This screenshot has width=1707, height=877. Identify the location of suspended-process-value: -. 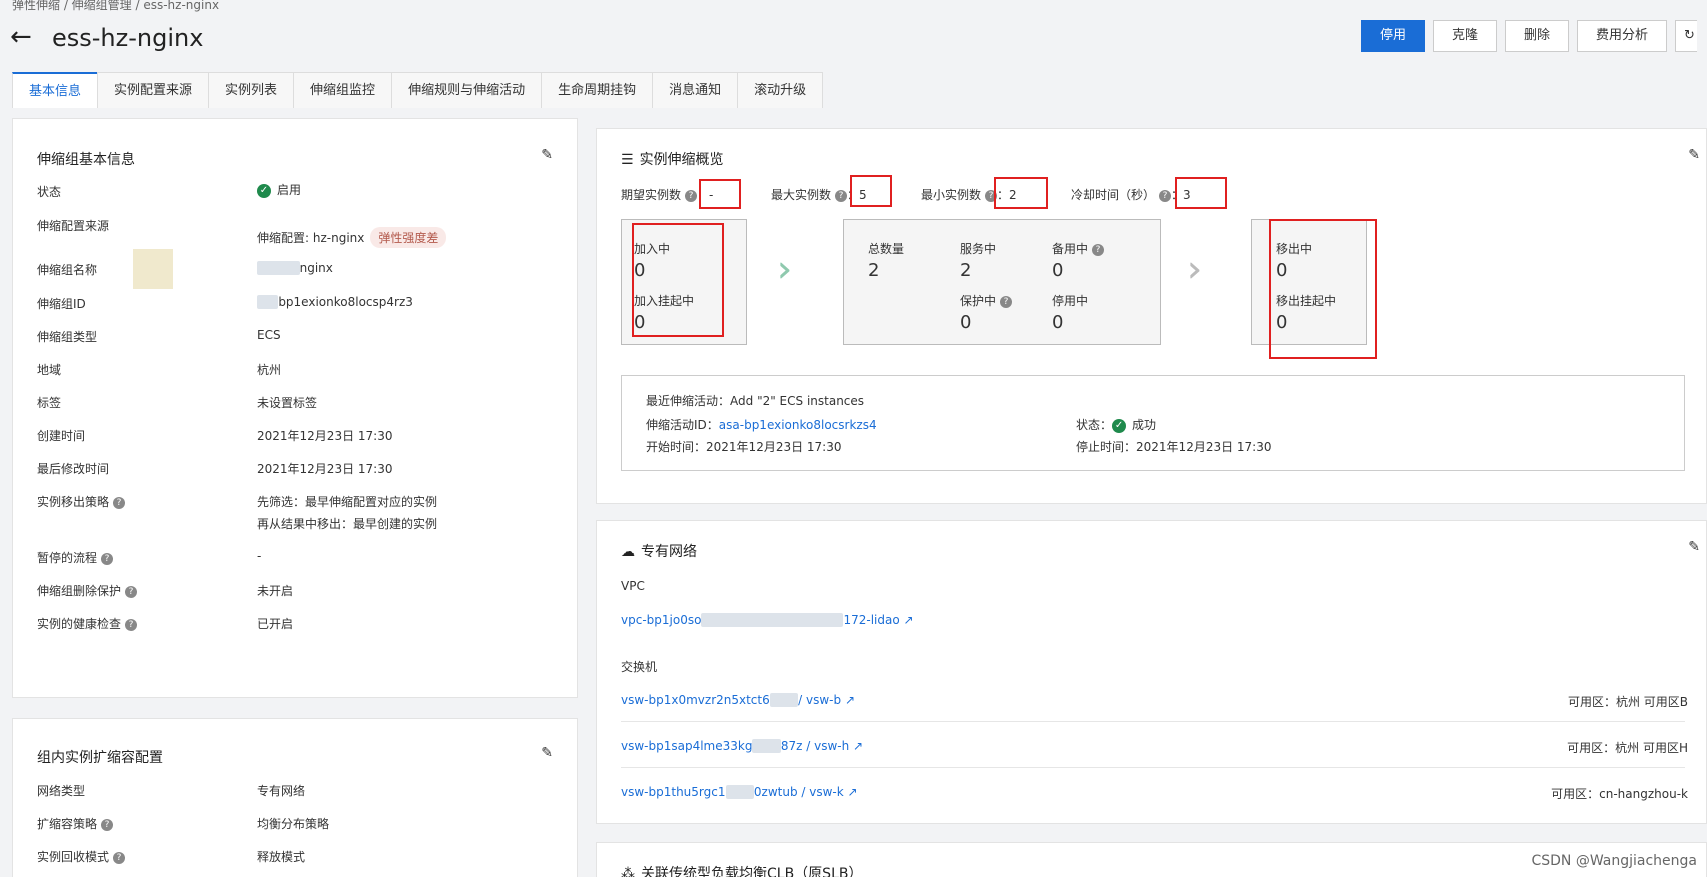
(259, 556).